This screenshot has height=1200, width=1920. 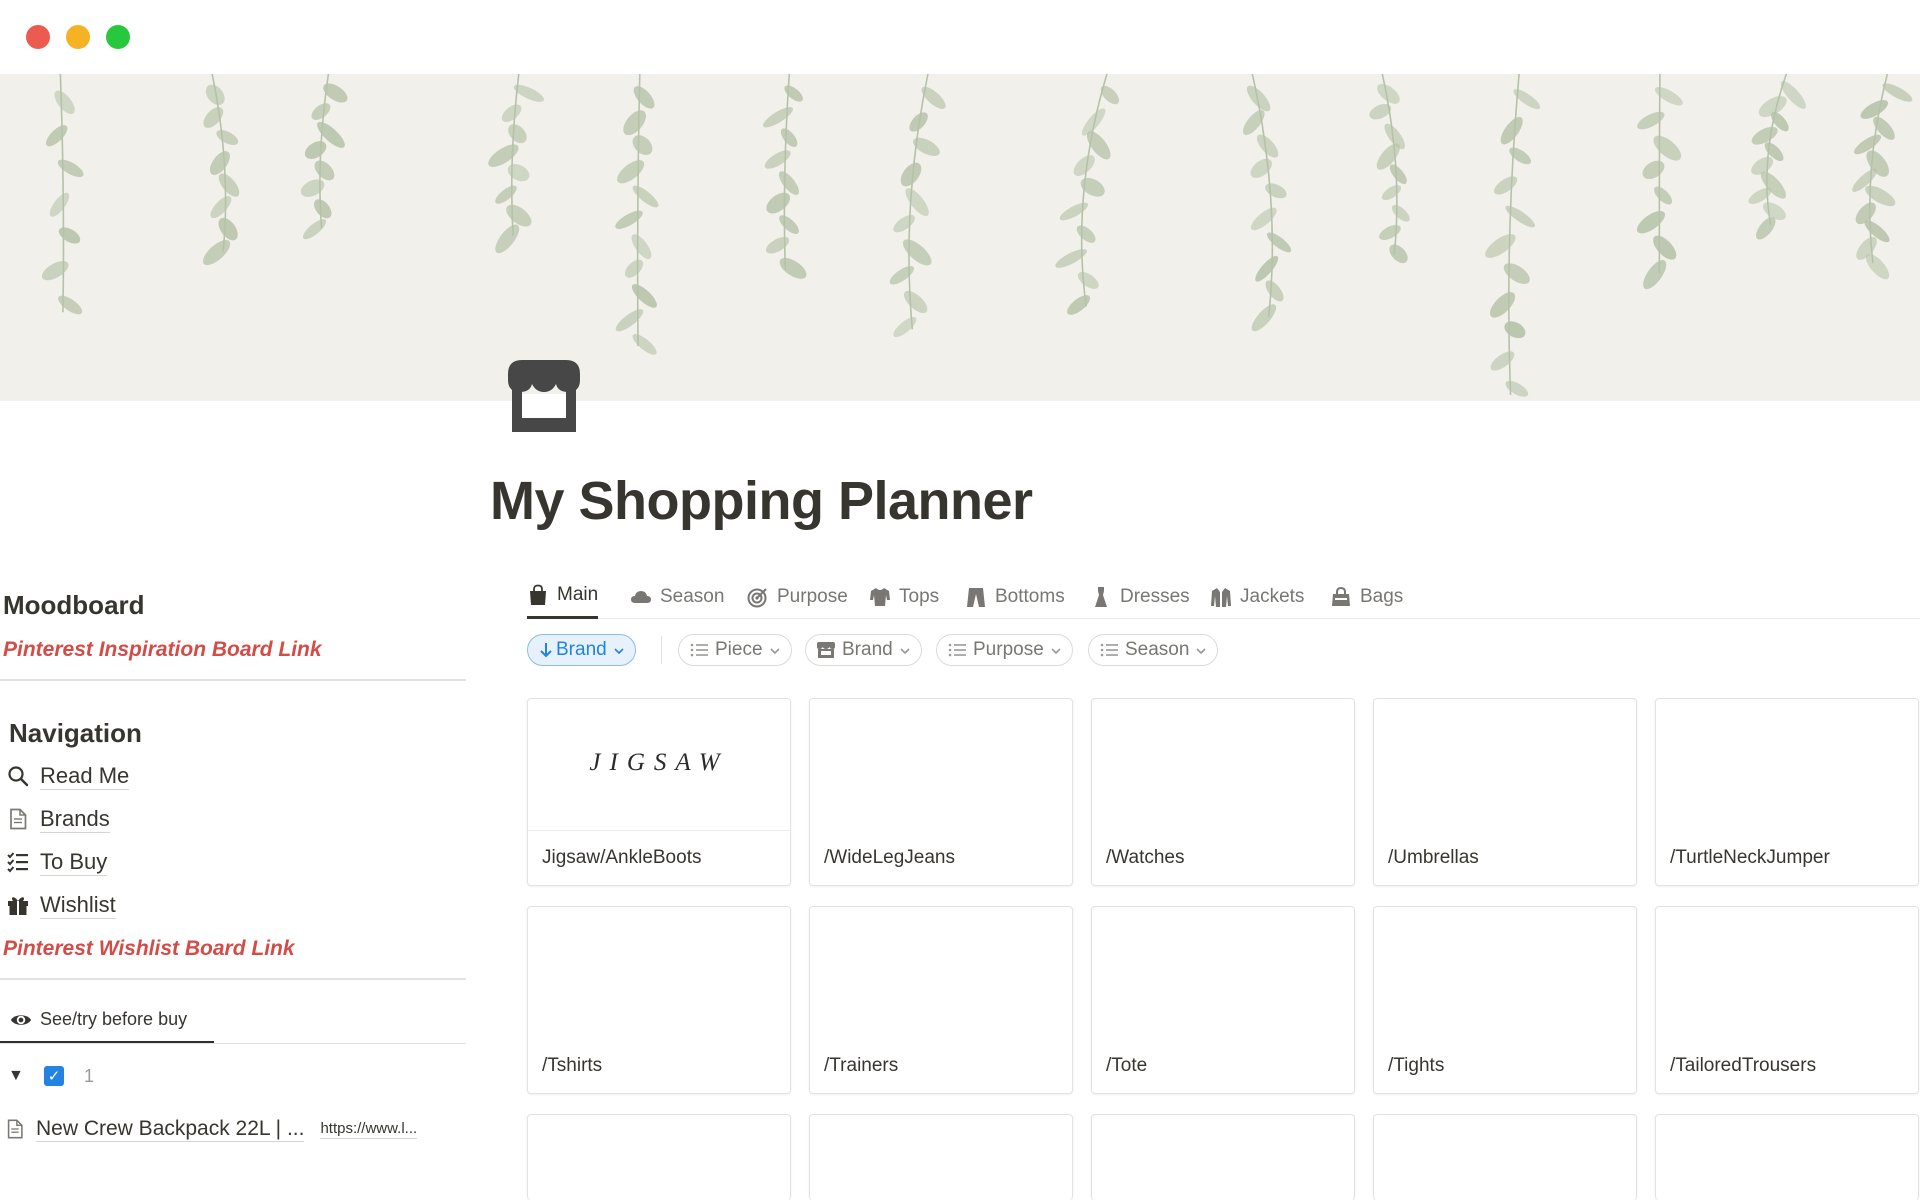 What do you see at coordinates (1223, 792) in the screenshot?
I see `gallery-card: /Watches` at bounding box center [1223, 792].